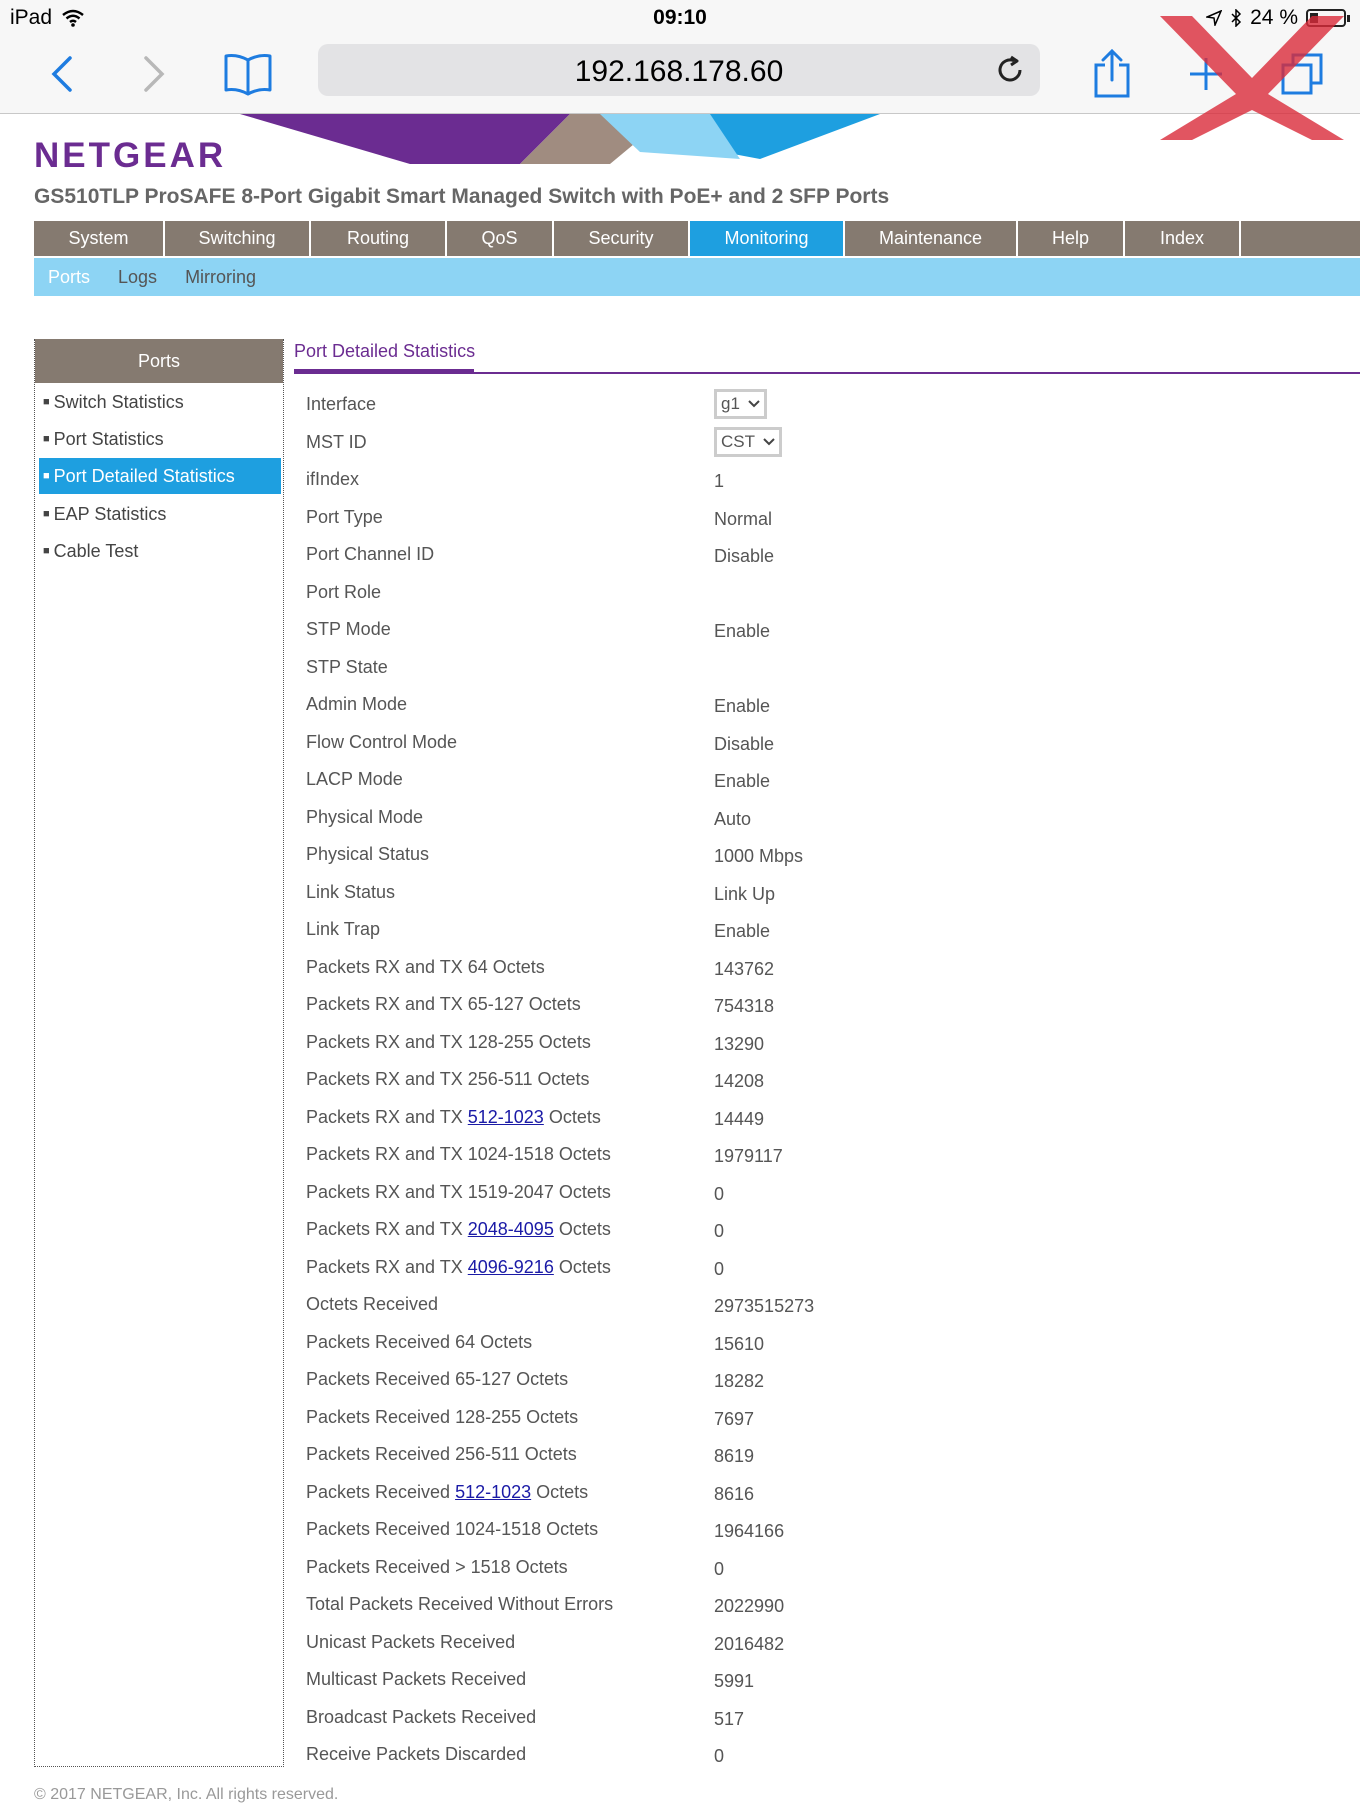 The width and height of the screenshot is (1360, 1813). Describe the element at coordinates (1010, 70) in the screenshot. I see `reload-icon` at that location.